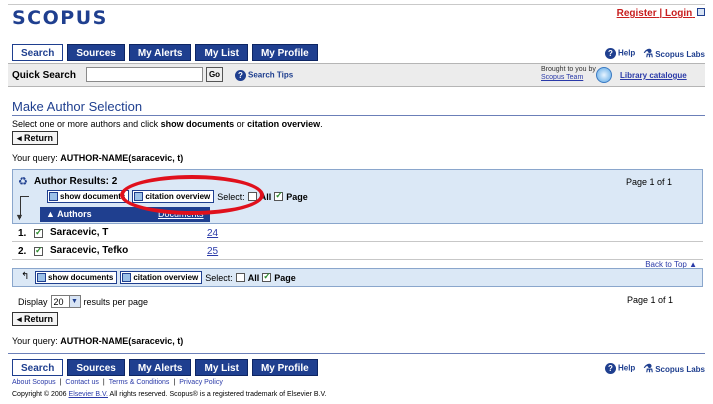  Describe the element at coordinates (34, 382) in the screenshot. I see `about-scopus-link: About Scopus` at that location.